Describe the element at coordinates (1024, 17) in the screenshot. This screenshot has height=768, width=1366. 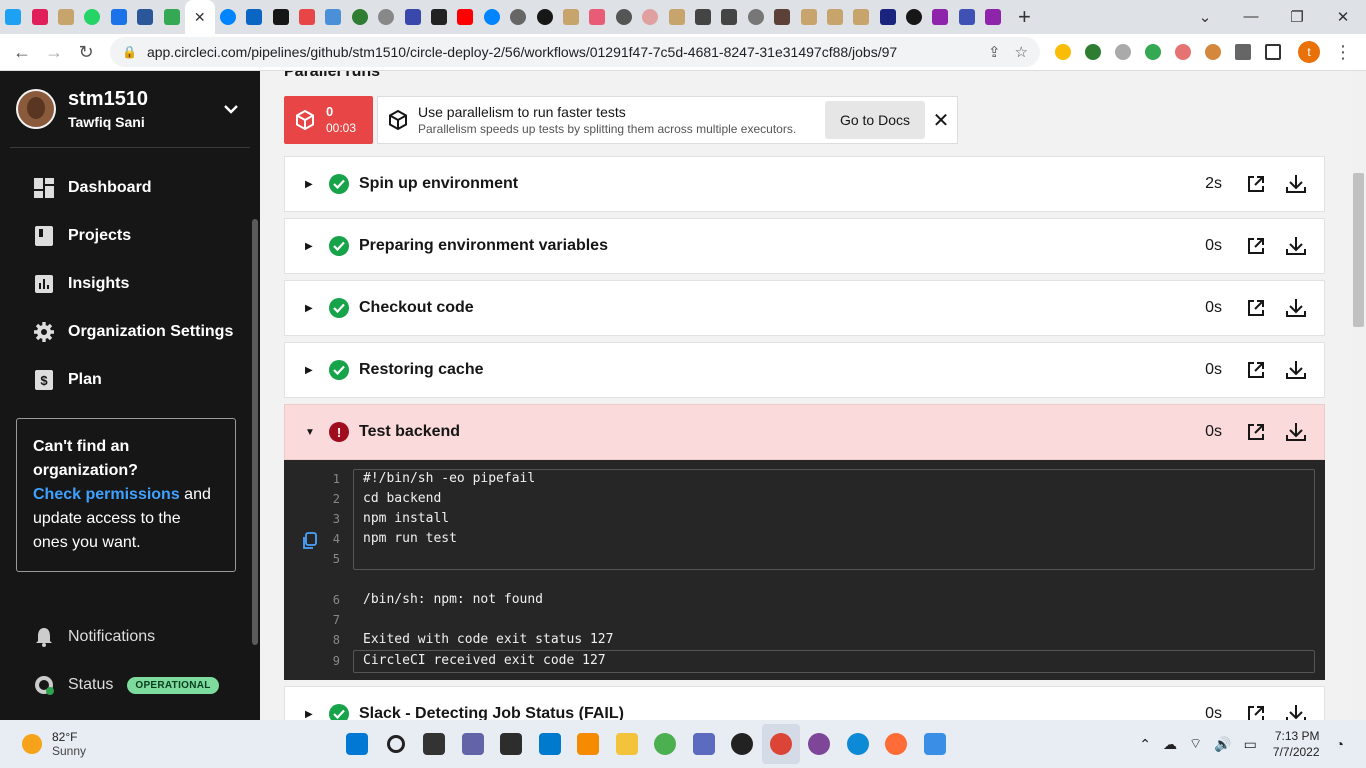
I see `new-tab-button: +` at that location.